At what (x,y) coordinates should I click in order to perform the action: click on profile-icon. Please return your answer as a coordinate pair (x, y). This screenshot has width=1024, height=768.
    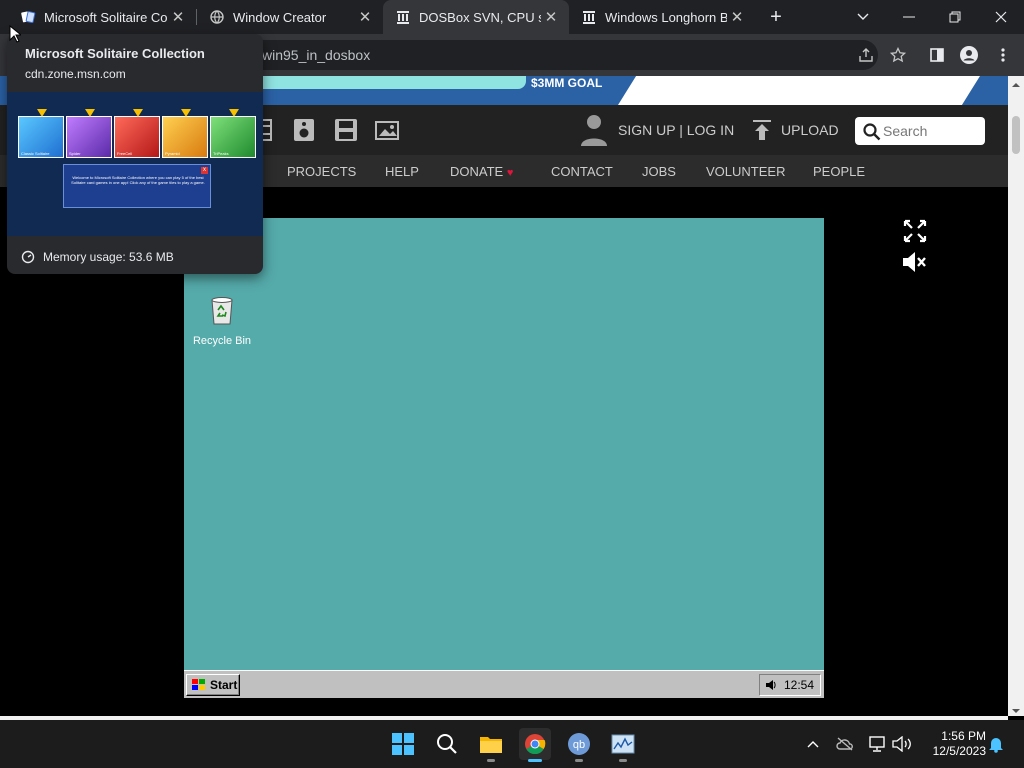
    Looking at the image, I should click on (969, 55).